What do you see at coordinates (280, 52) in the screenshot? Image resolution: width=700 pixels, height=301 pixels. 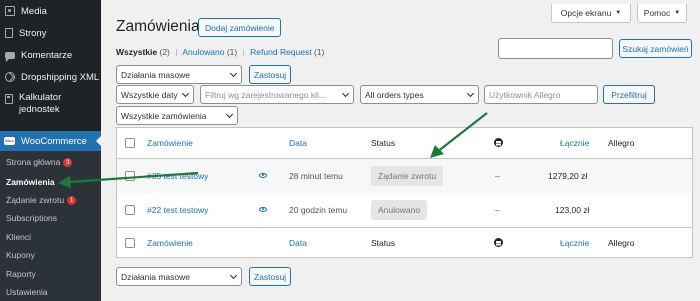 I see `view-refund-request: Refund Request` at bounding box center [280, 52].